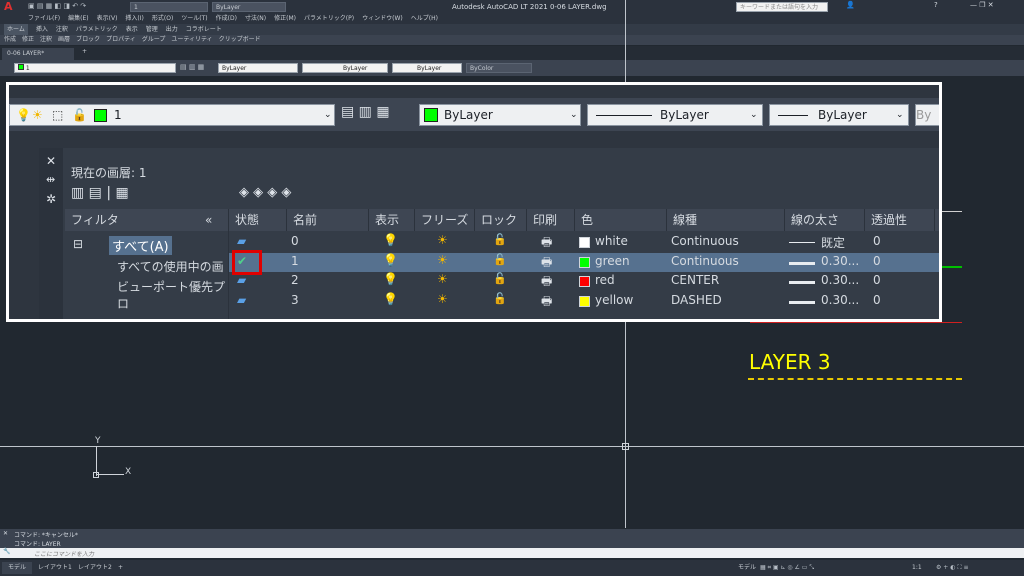 This screenshot has width=1024, height=576. What do you see at coordinates (120, 568) in the screenshot?
I see `add-layout-button: +` at bounding box center [120, 568].